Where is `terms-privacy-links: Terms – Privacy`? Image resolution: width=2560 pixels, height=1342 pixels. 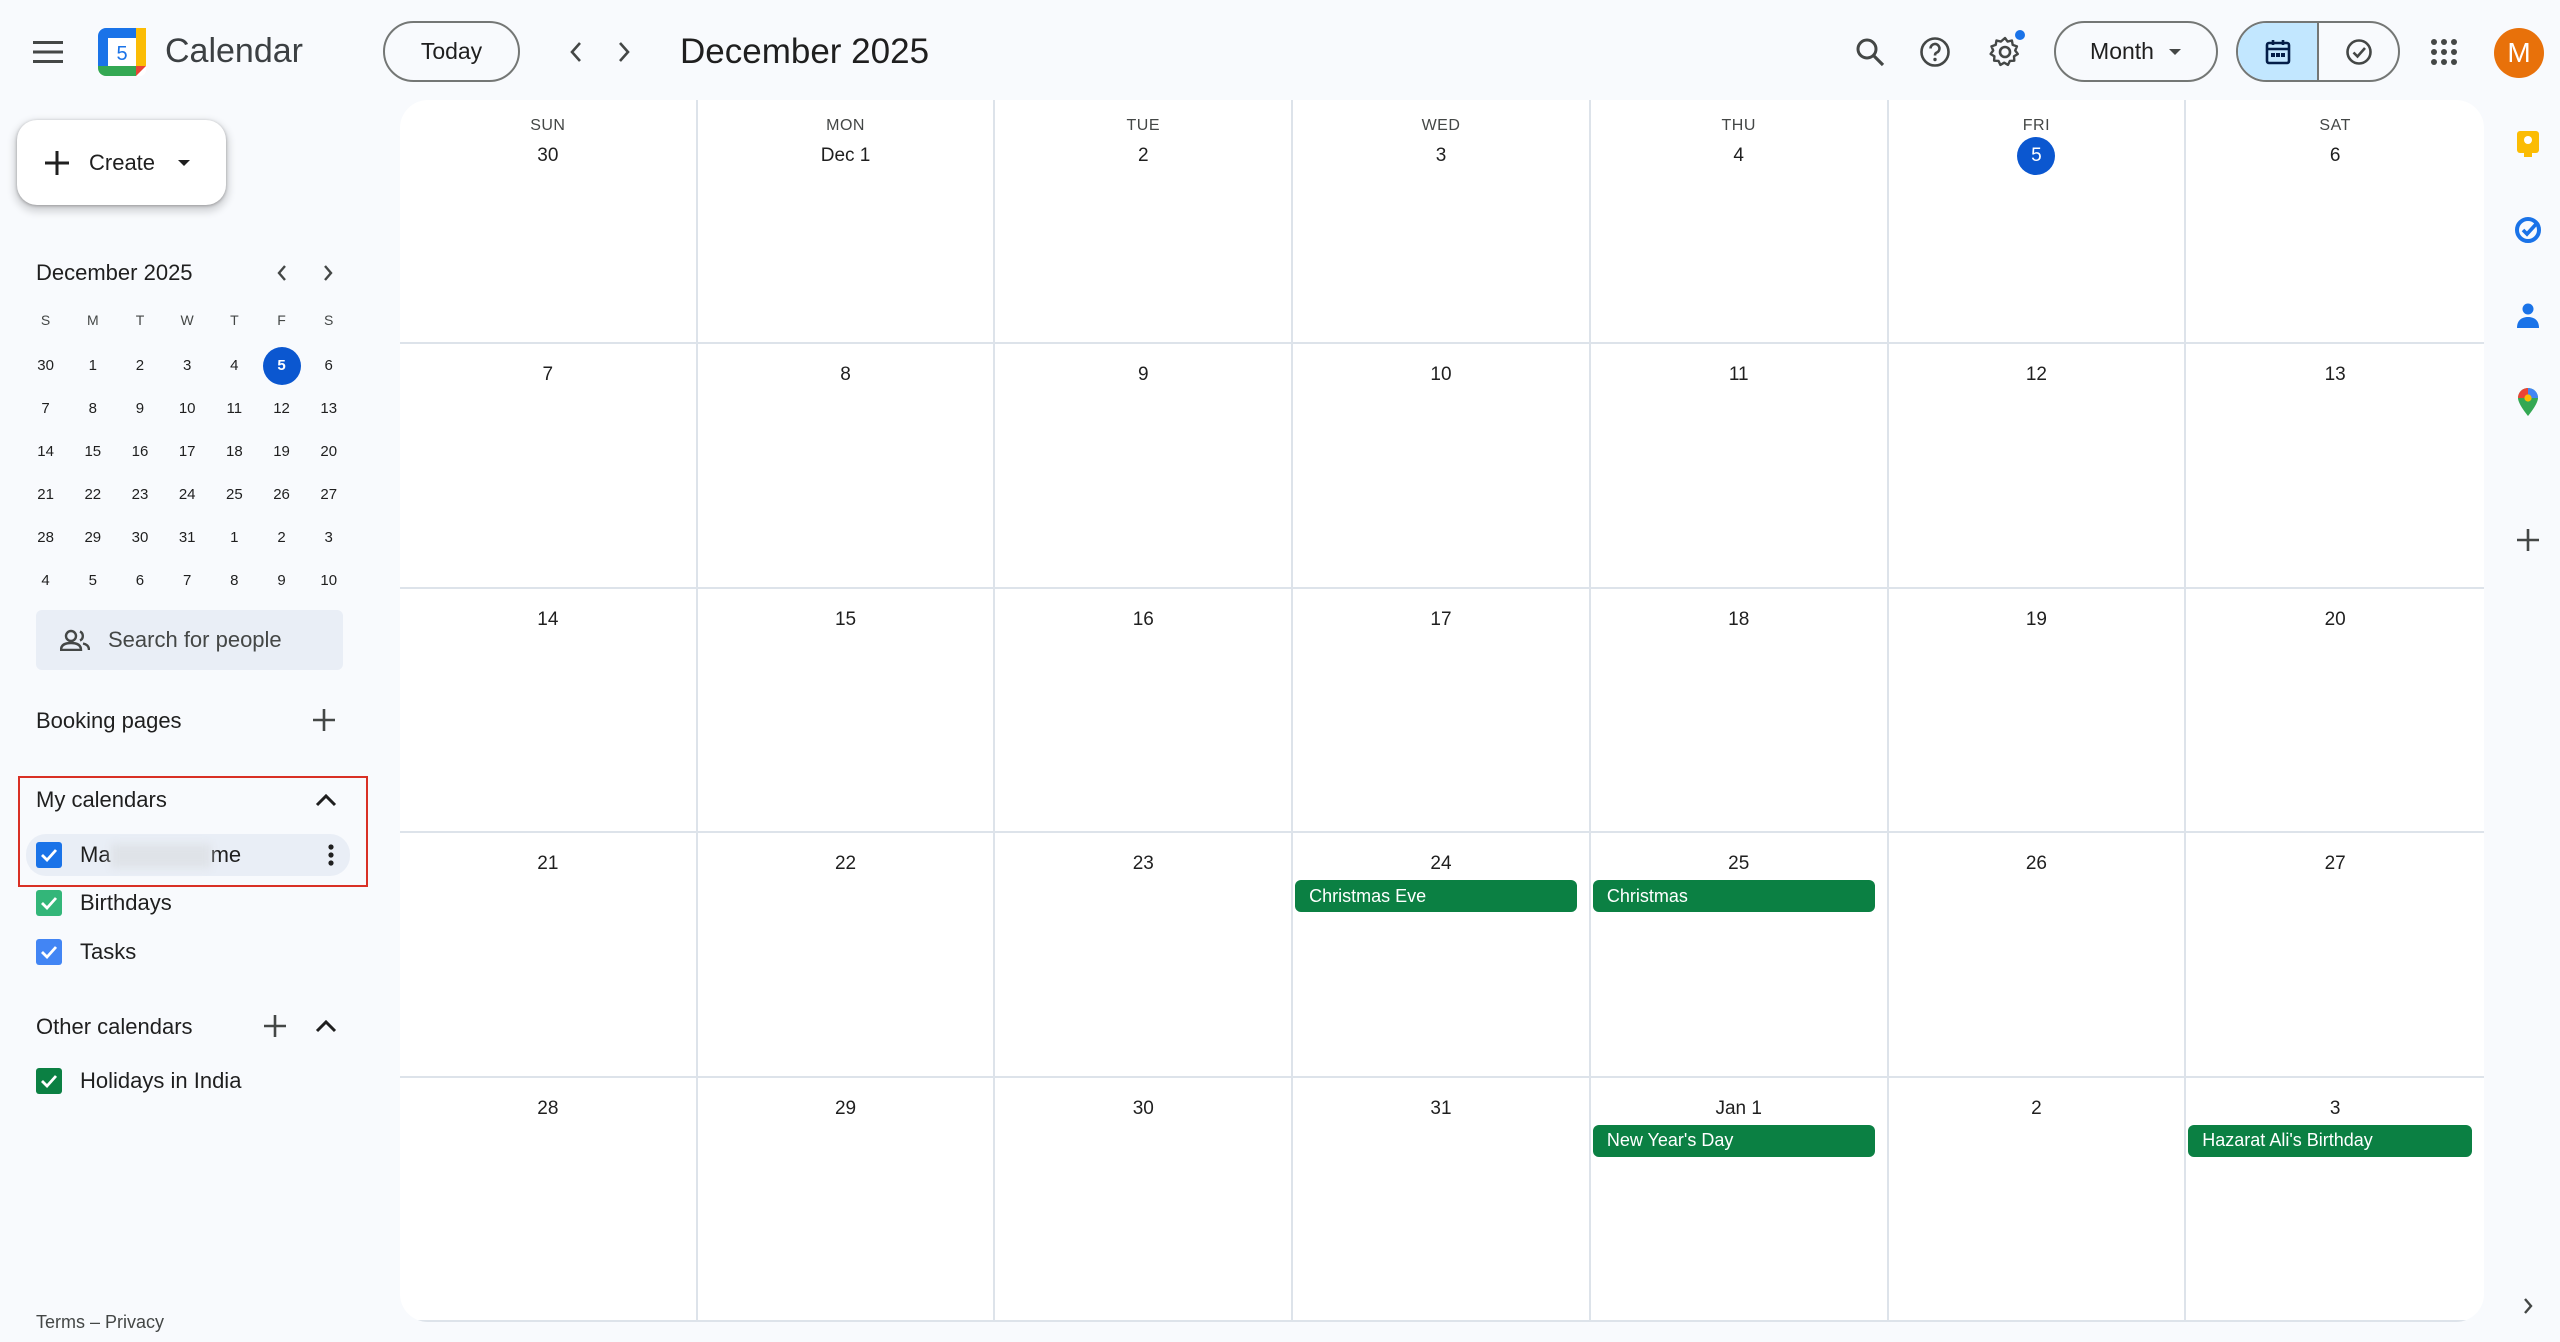
terms-privacy-links: Terms – Privacy is located at coordinates (100, 1322).